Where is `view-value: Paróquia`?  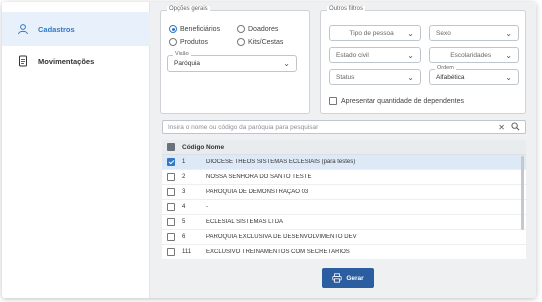
view-value: Paróquia is located at coordinates (187, 63).